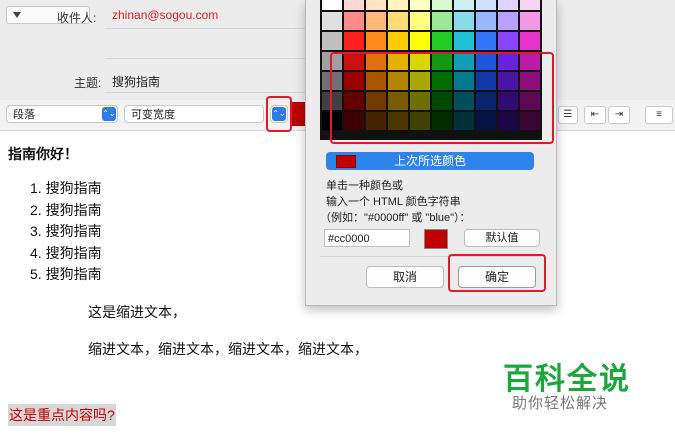 The image size is (675, 443). What do you see at coordinates (205, 58) in the screenshot?
I see `cc-divider` at bounding box center [205, 58].